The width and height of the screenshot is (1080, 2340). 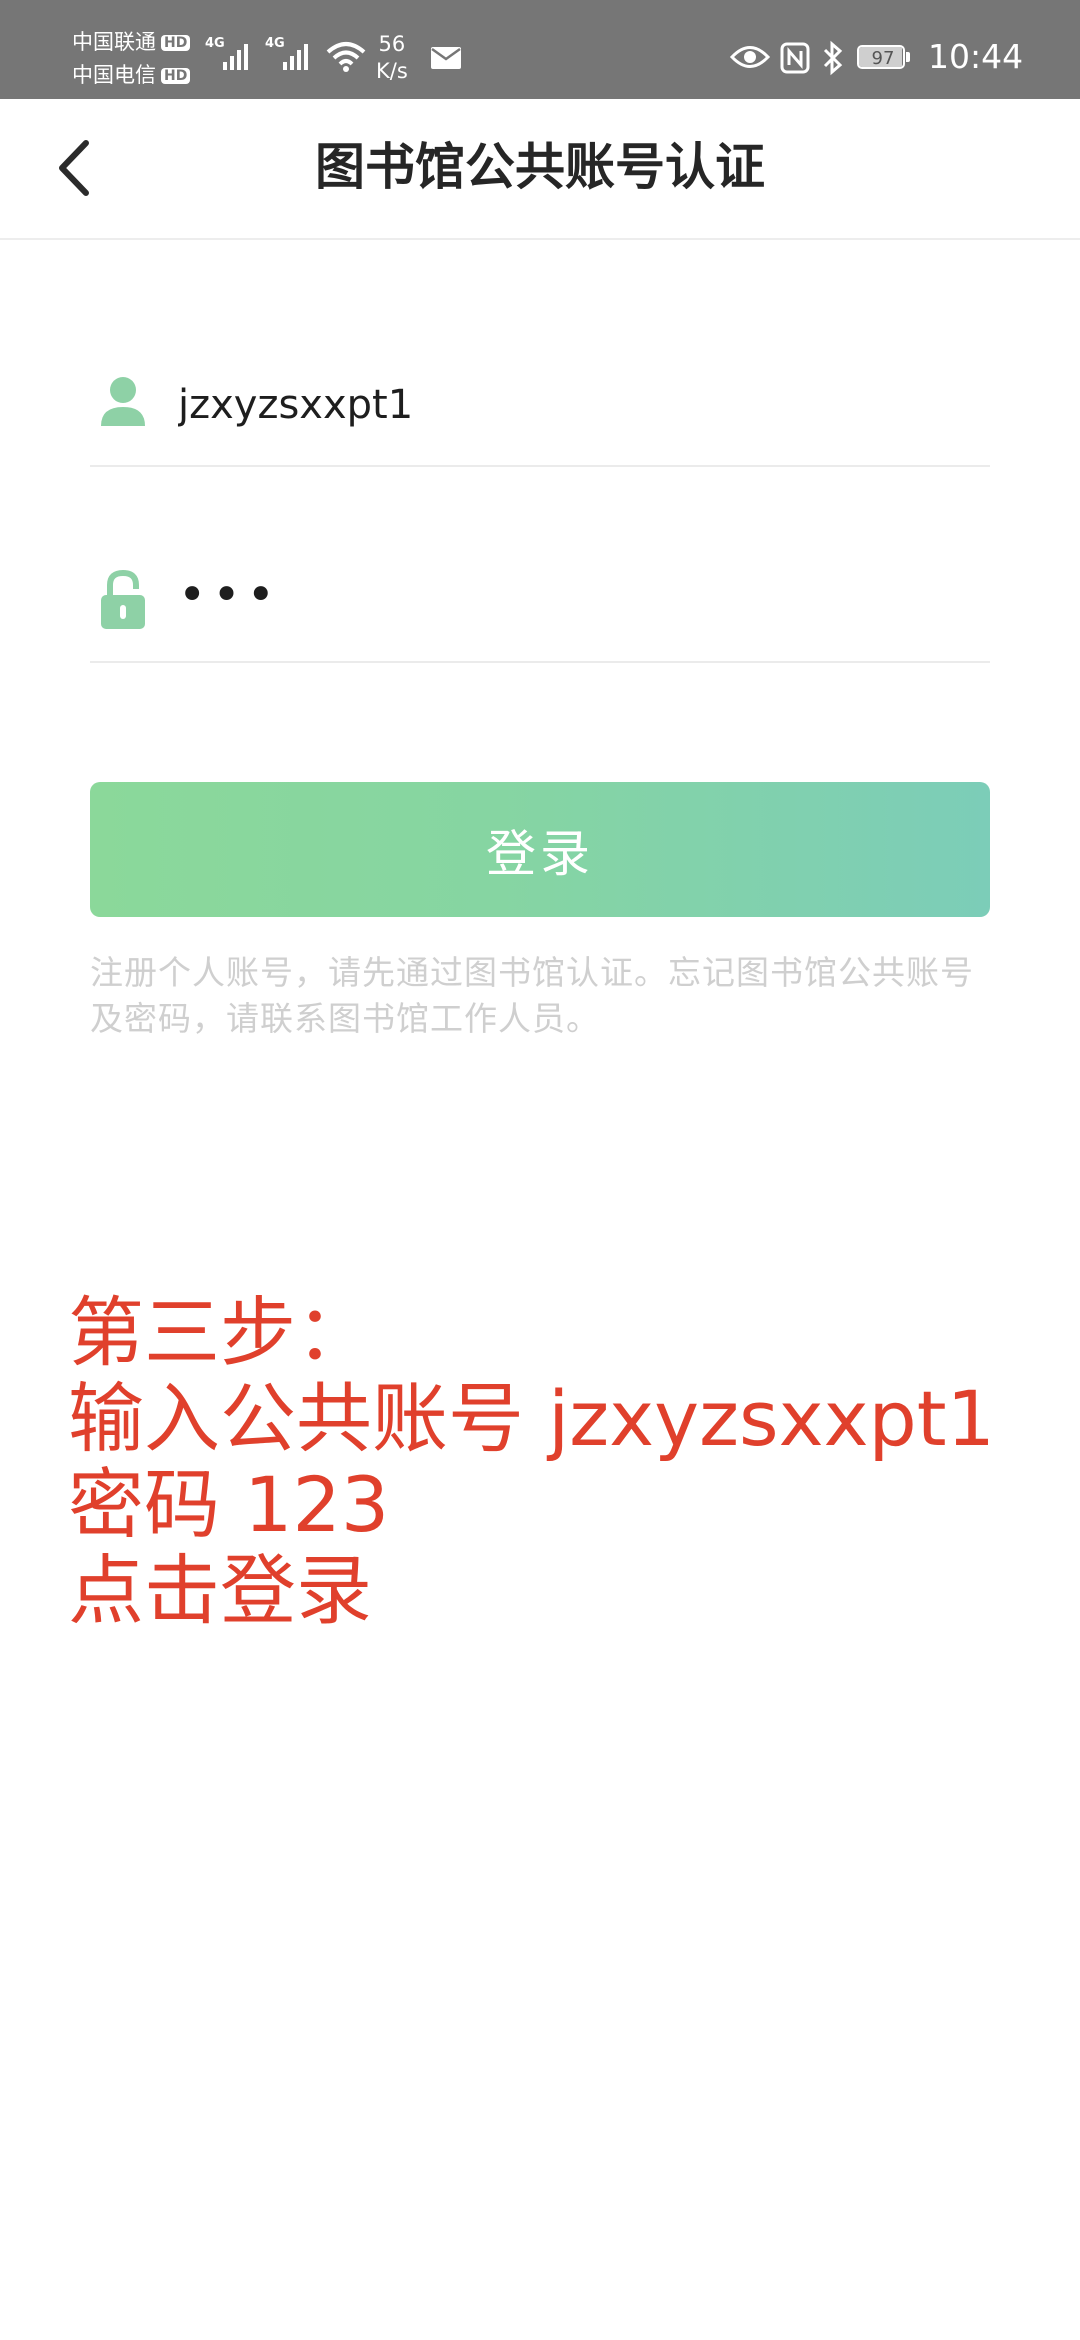 I want to click on password-field, so click(x=540, y=608).